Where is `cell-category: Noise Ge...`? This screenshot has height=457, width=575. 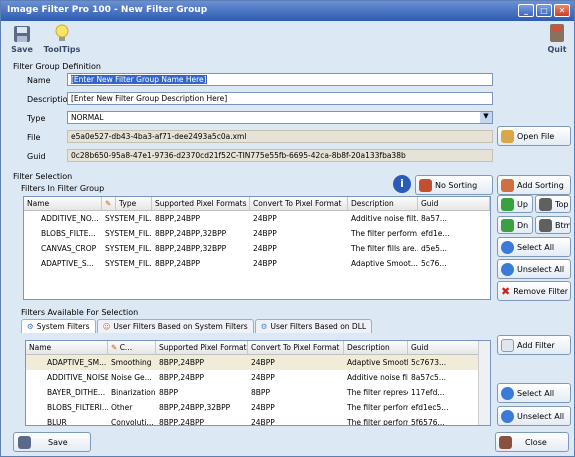 cell-category: Noise Ge... is located at coordinates (131, 377).